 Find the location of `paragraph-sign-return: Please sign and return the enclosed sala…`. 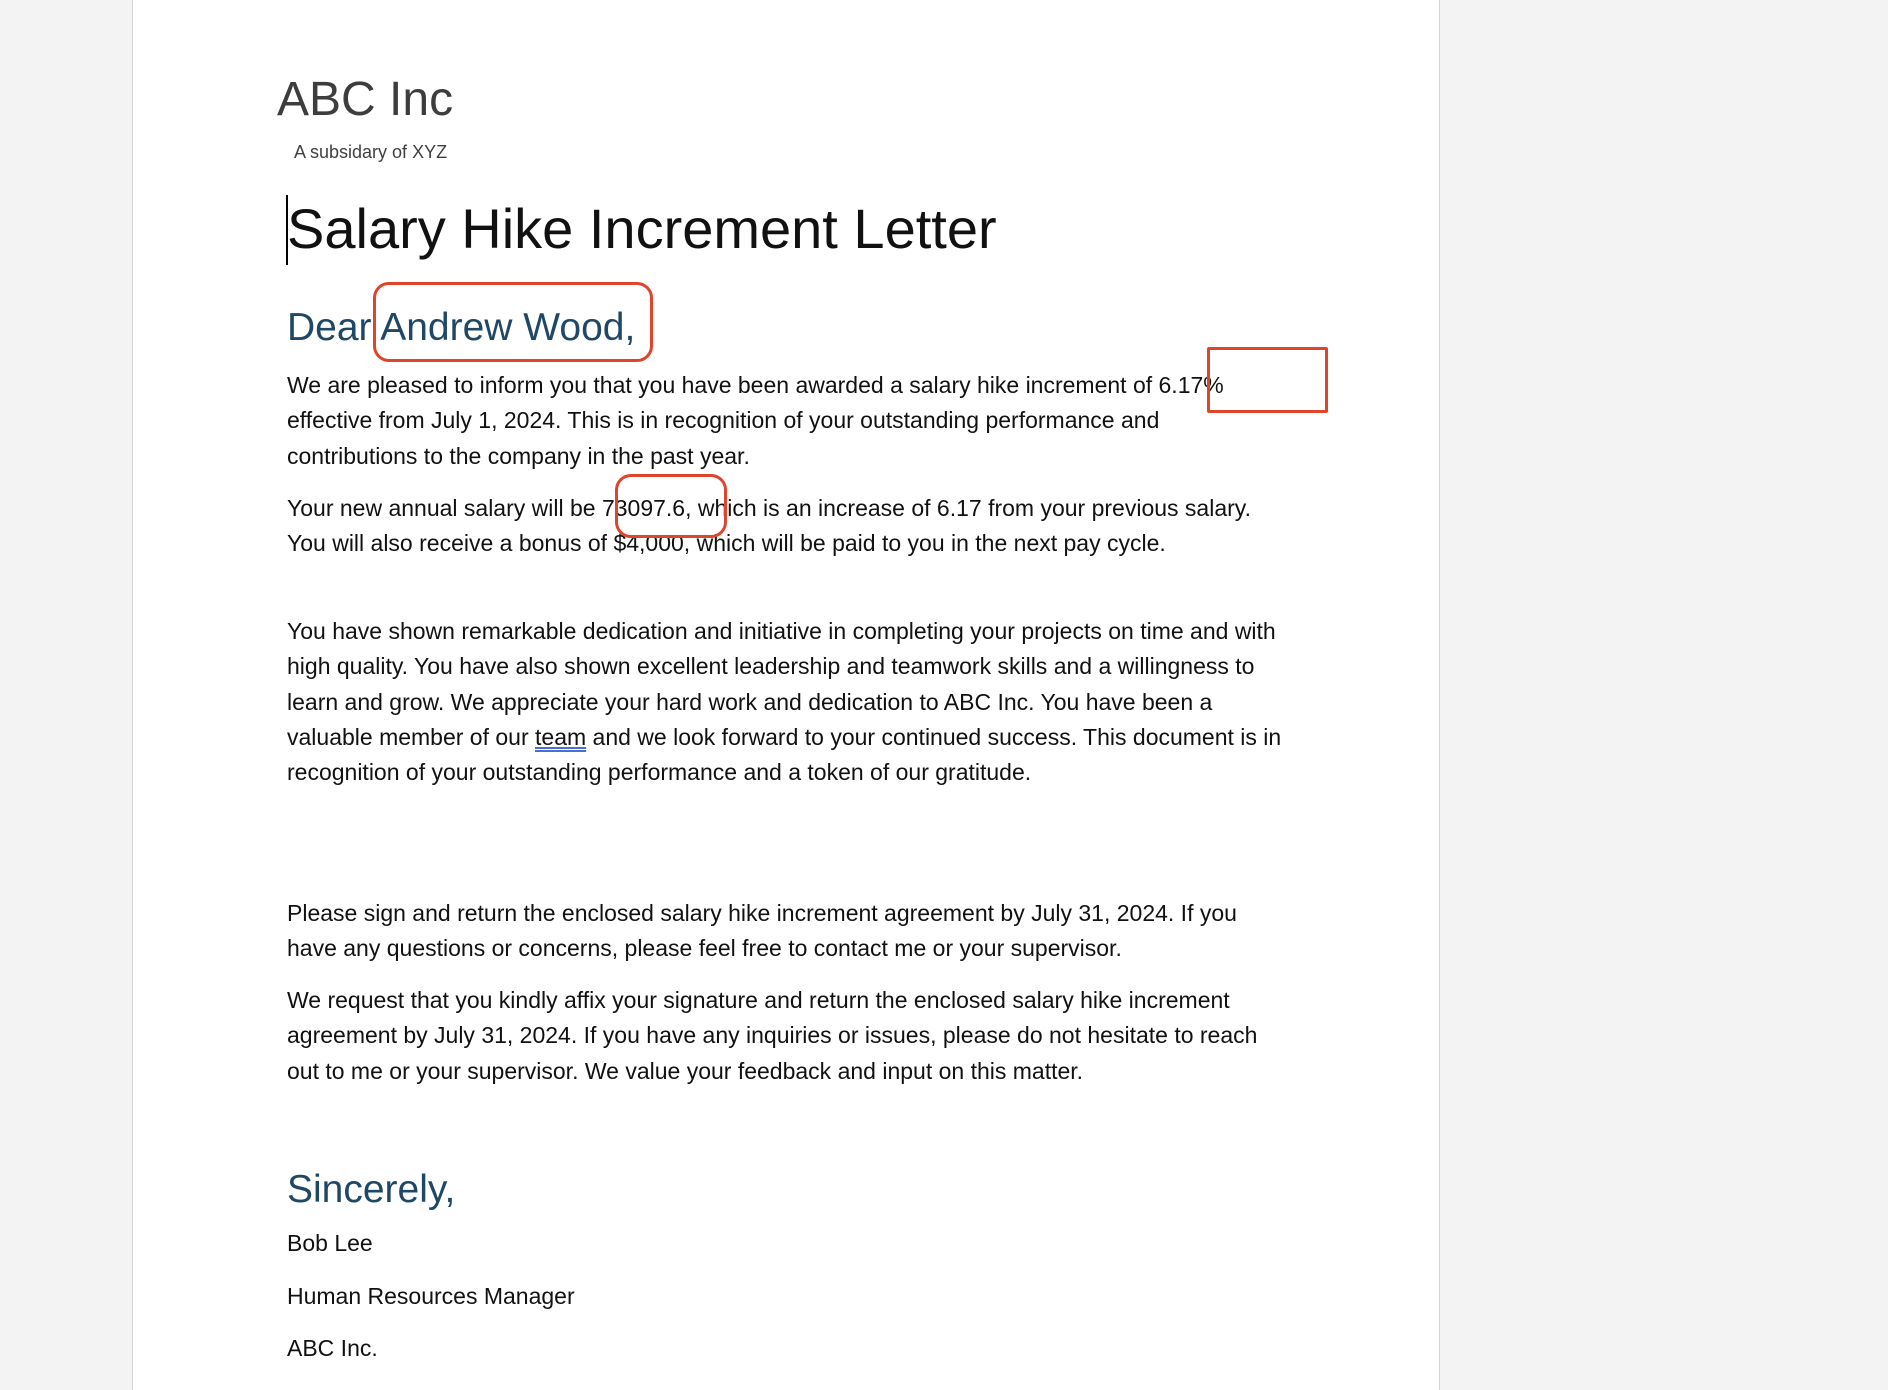

paragraph-sign-return: Please sign and return the enclosed sala… is located at coordinates (787, 931).